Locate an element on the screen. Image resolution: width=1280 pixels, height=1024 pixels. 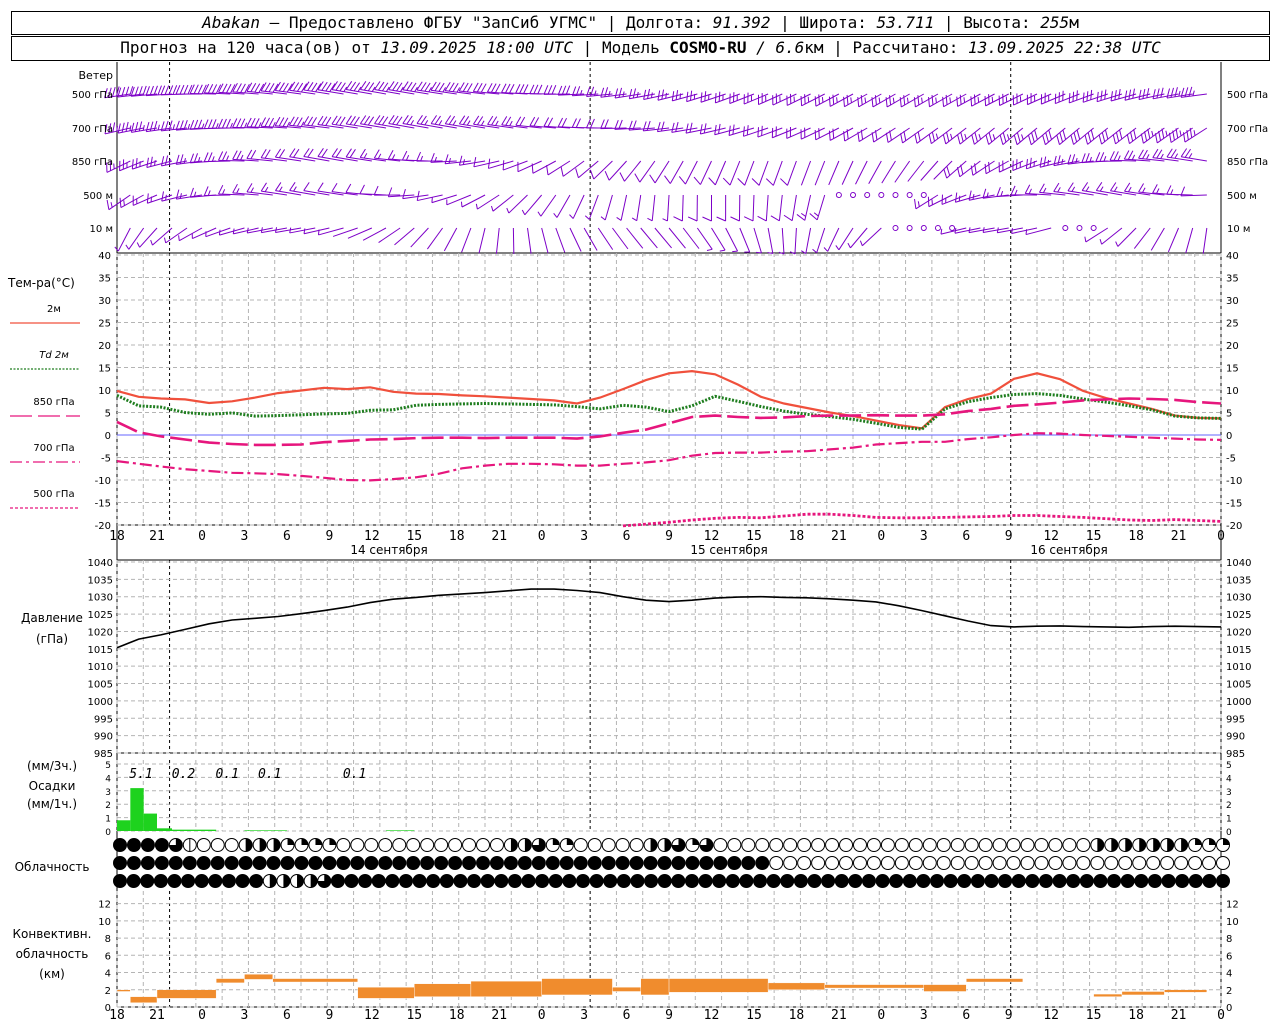
temp-ytick: -5 is located at coordinates (106, 459).